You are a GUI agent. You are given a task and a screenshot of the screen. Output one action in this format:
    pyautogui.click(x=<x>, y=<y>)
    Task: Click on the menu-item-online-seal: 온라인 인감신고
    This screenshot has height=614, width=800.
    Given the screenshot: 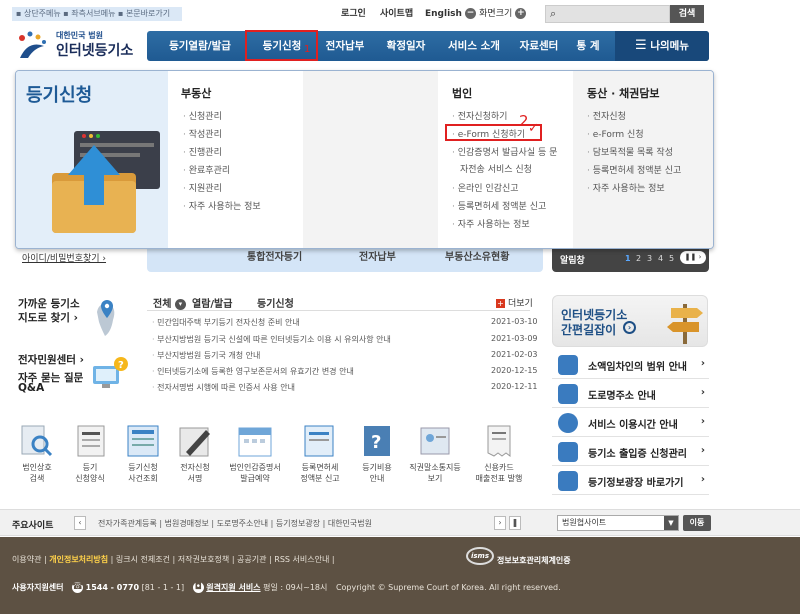 What is the action you would take?
    pyautogui.click(x=485, y=187)
    